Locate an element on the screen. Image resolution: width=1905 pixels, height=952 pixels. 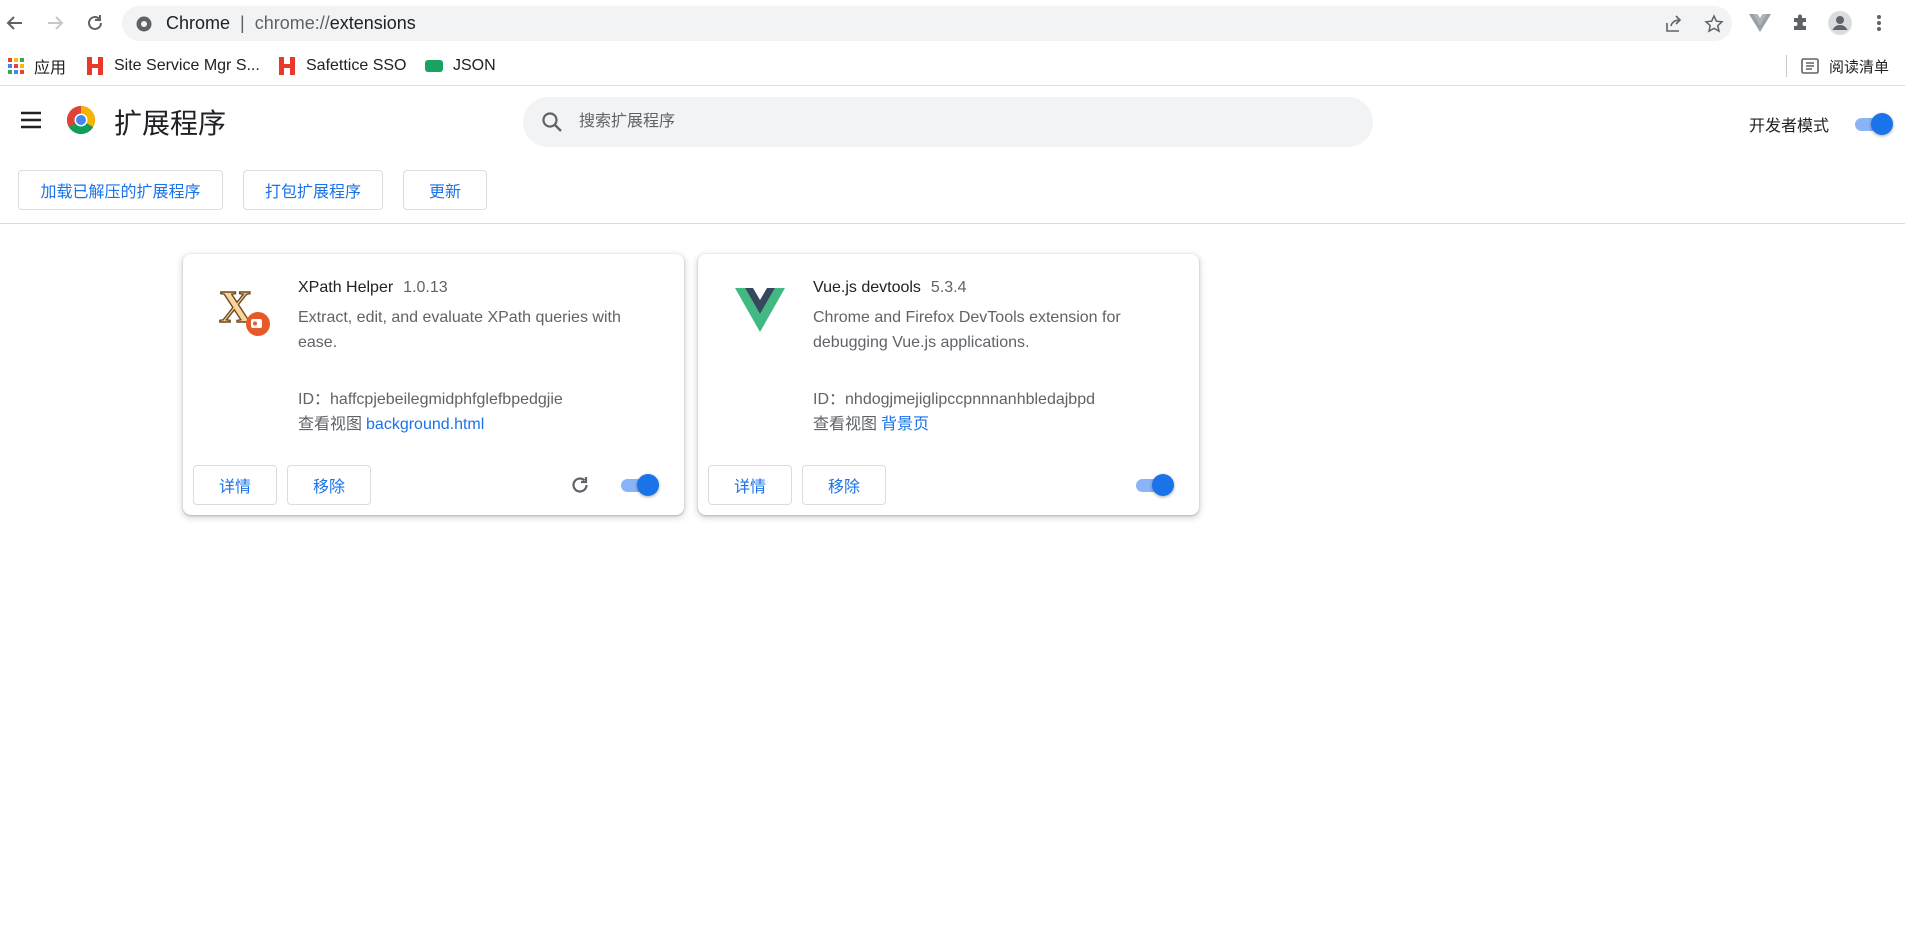
pack-extension-button: 打包扩展程序 is located at coordinates (313, 190).